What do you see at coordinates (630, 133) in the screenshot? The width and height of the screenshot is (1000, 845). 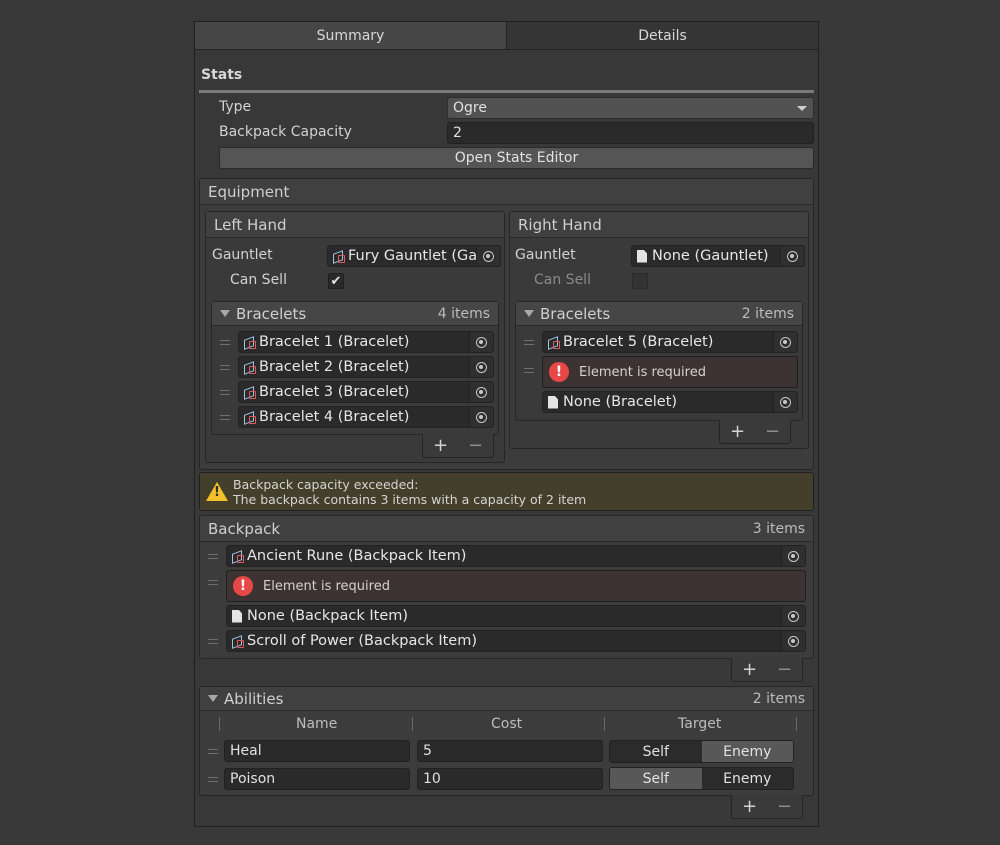 I see `backpack-capacity-input: 2` at bounding box center [630, 133].